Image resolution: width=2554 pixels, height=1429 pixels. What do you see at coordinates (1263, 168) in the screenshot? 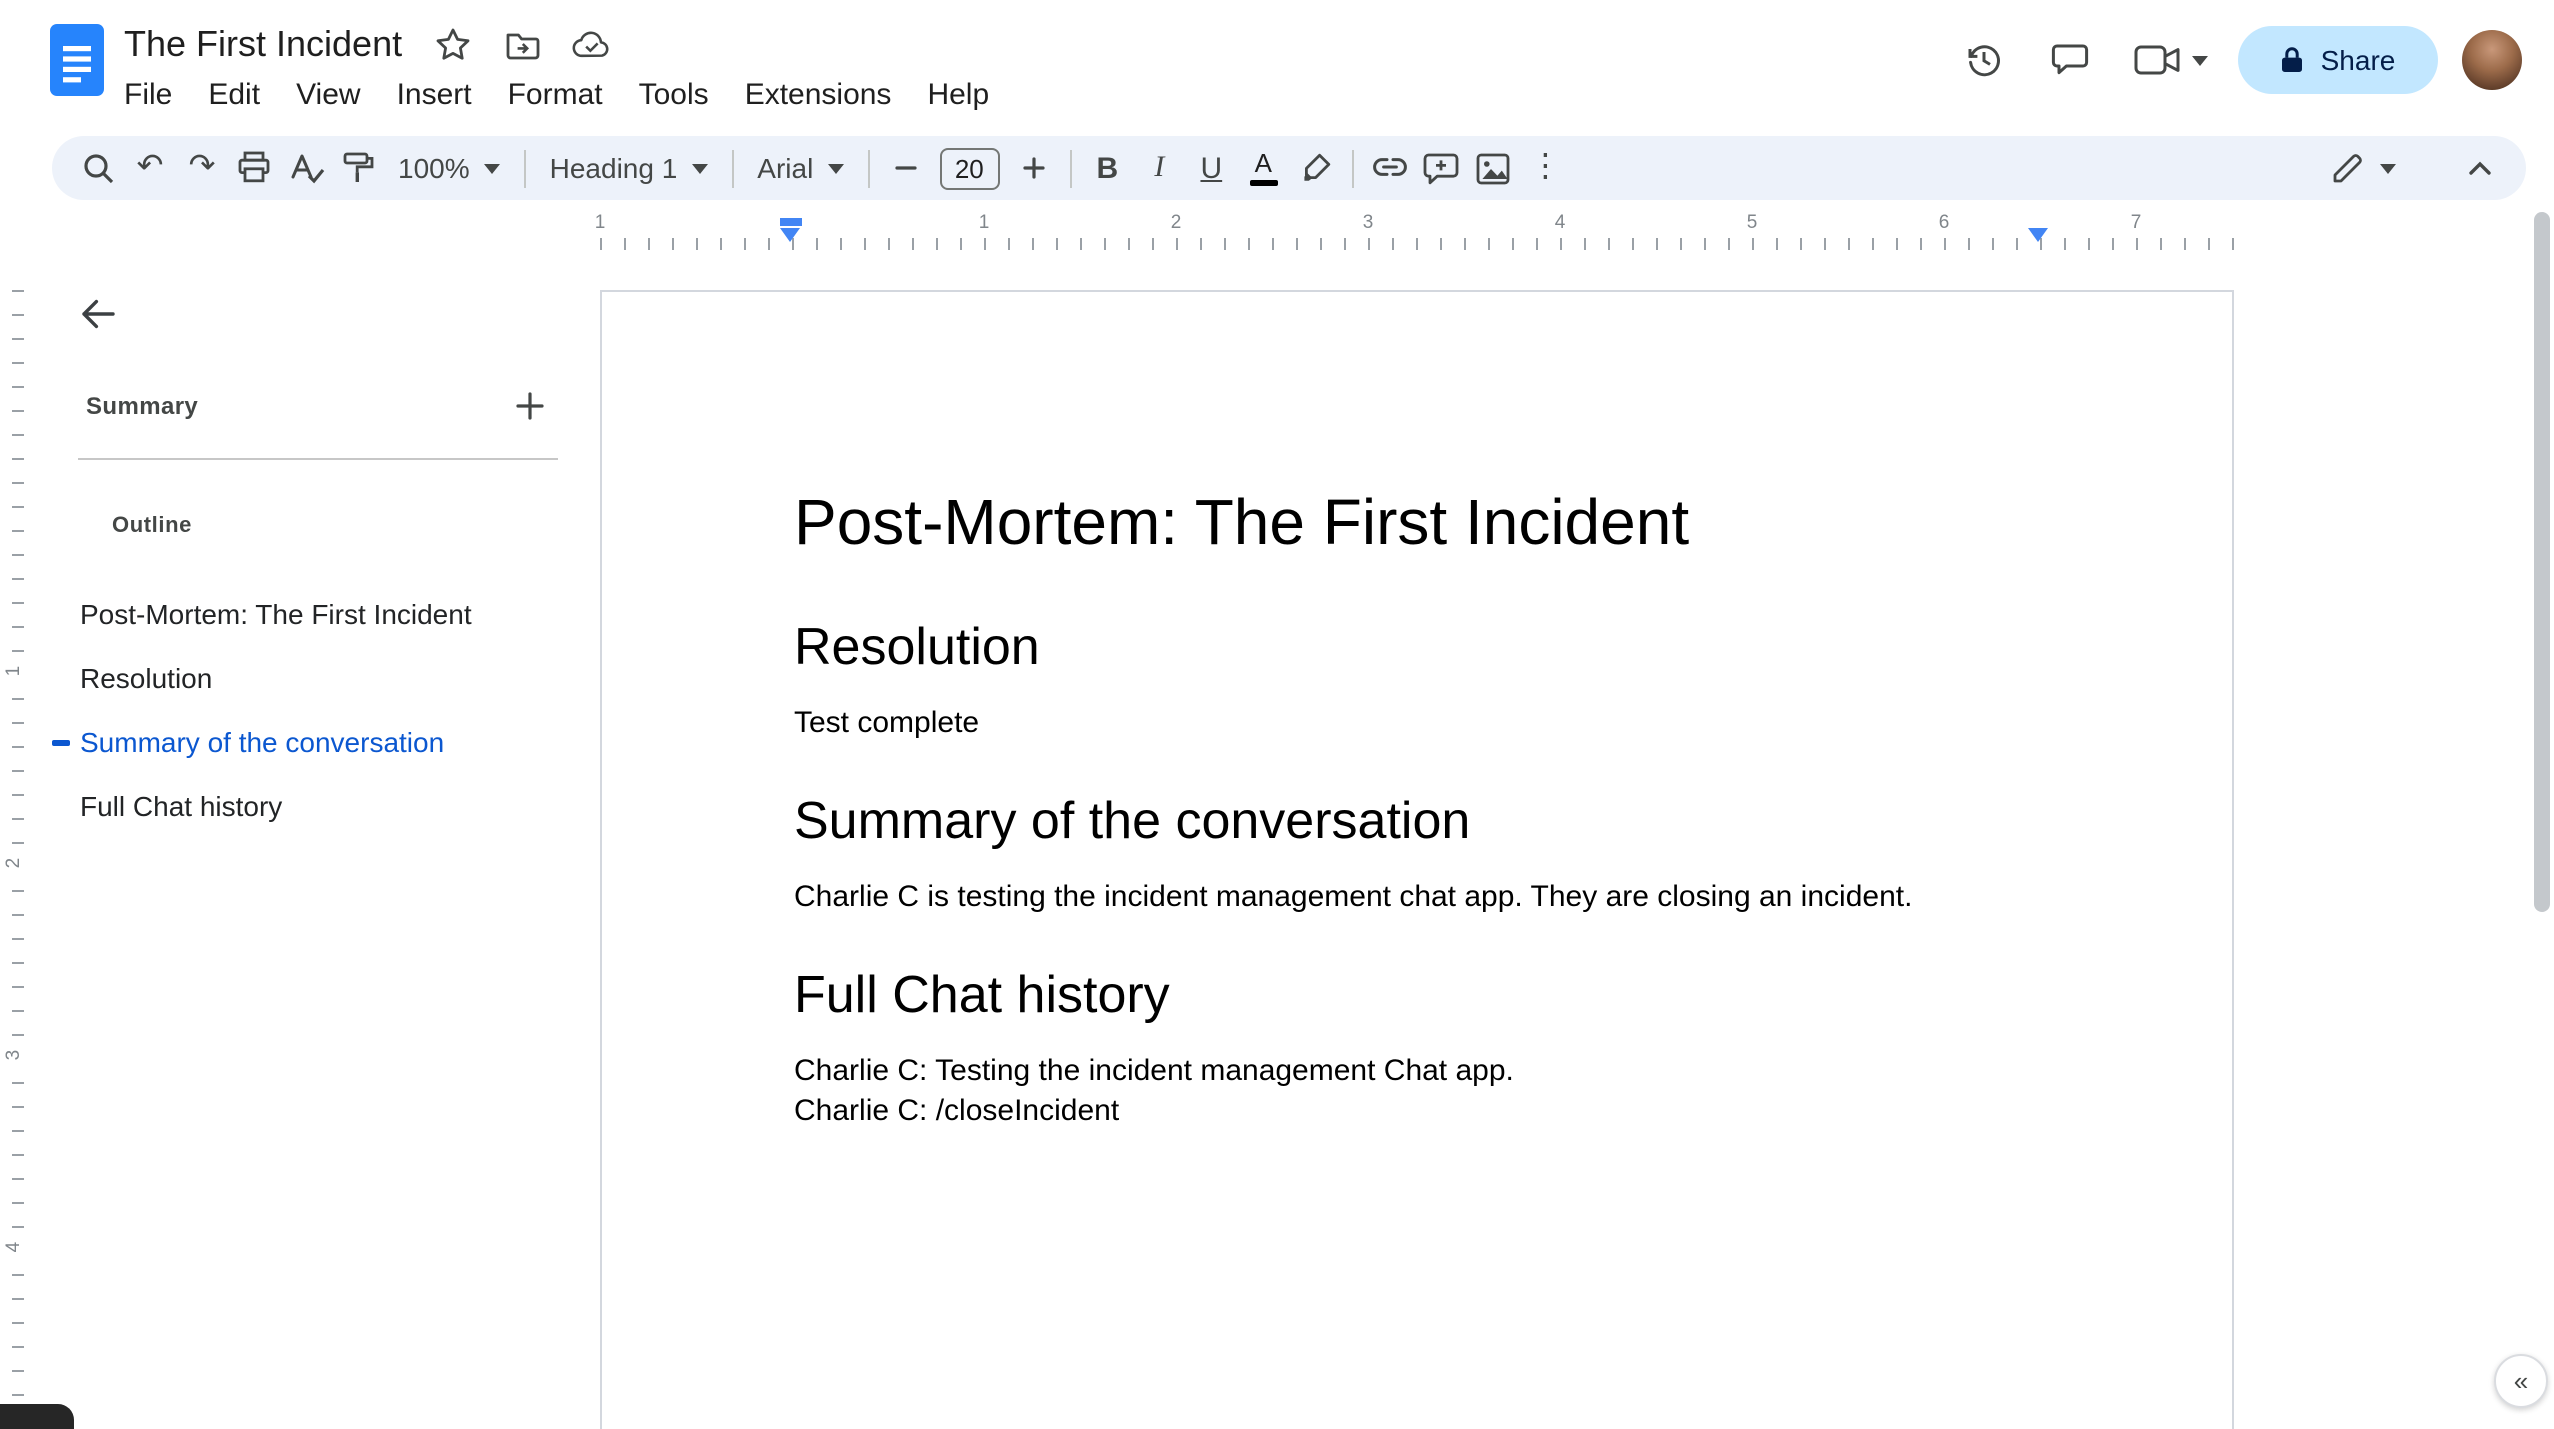
I see `text-color-button: A` at bounding box center [1263, 168].